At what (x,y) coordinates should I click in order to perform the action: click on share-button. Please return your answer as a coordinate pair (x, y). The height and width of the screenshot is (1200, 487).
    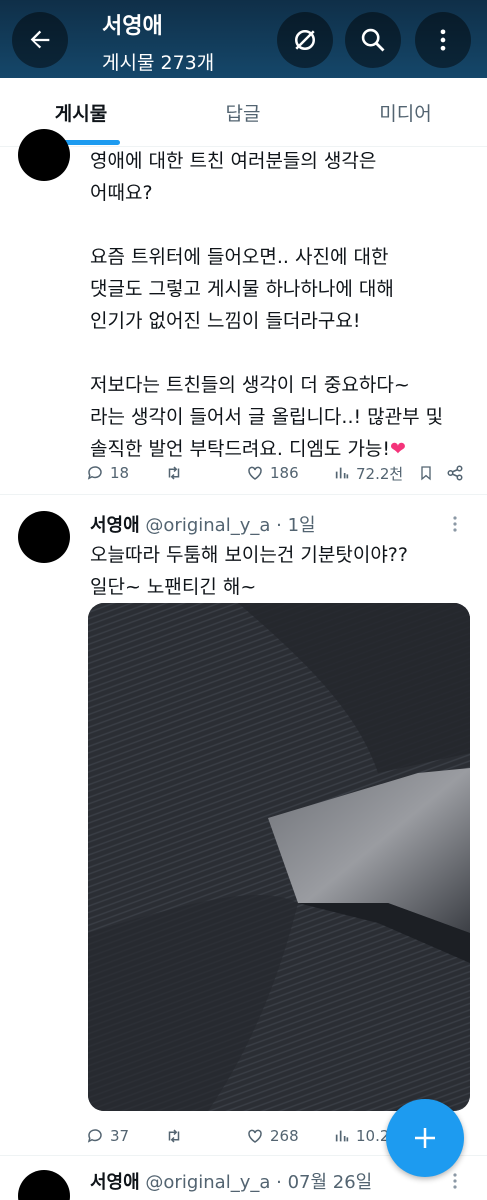
    Looking at the image, I should click on (455, 473).